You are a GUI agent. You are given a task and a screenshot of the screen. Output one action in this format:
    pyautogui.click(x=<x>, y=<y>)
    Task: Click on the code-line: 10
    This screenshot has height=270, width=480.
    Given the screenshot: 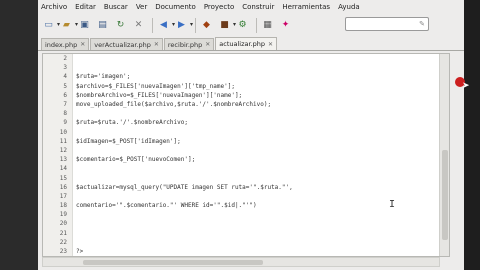 What is the action you would take?
    pyautogui.click(x=246, y=132)
    